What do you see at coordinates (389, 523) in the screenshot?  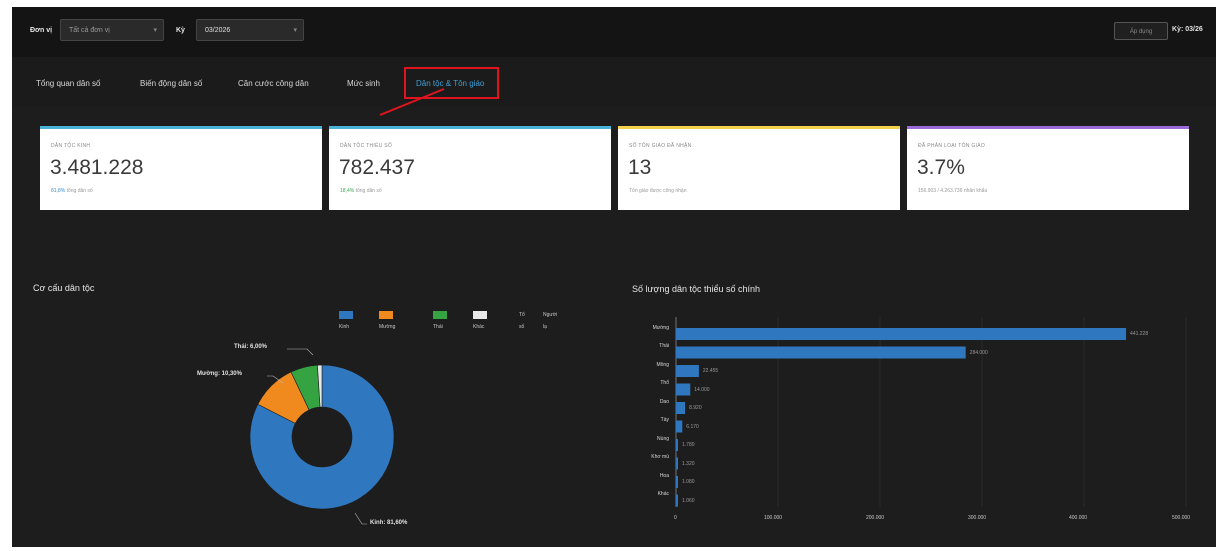 I see `pie-label-kinh: Kinh: 81,60%` at bounding box center [389, 523].